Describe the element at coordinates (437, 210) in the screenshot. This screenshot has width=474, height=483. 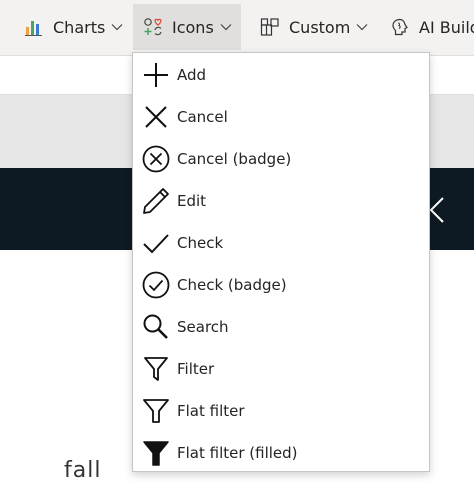
I see `chevron-left-icon` at that location.